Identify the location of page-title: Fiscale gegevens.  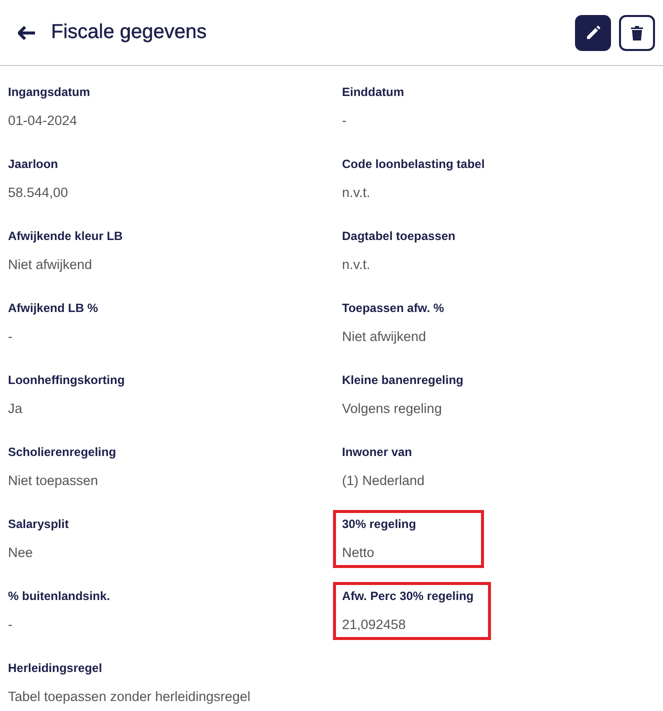
(129, 32).